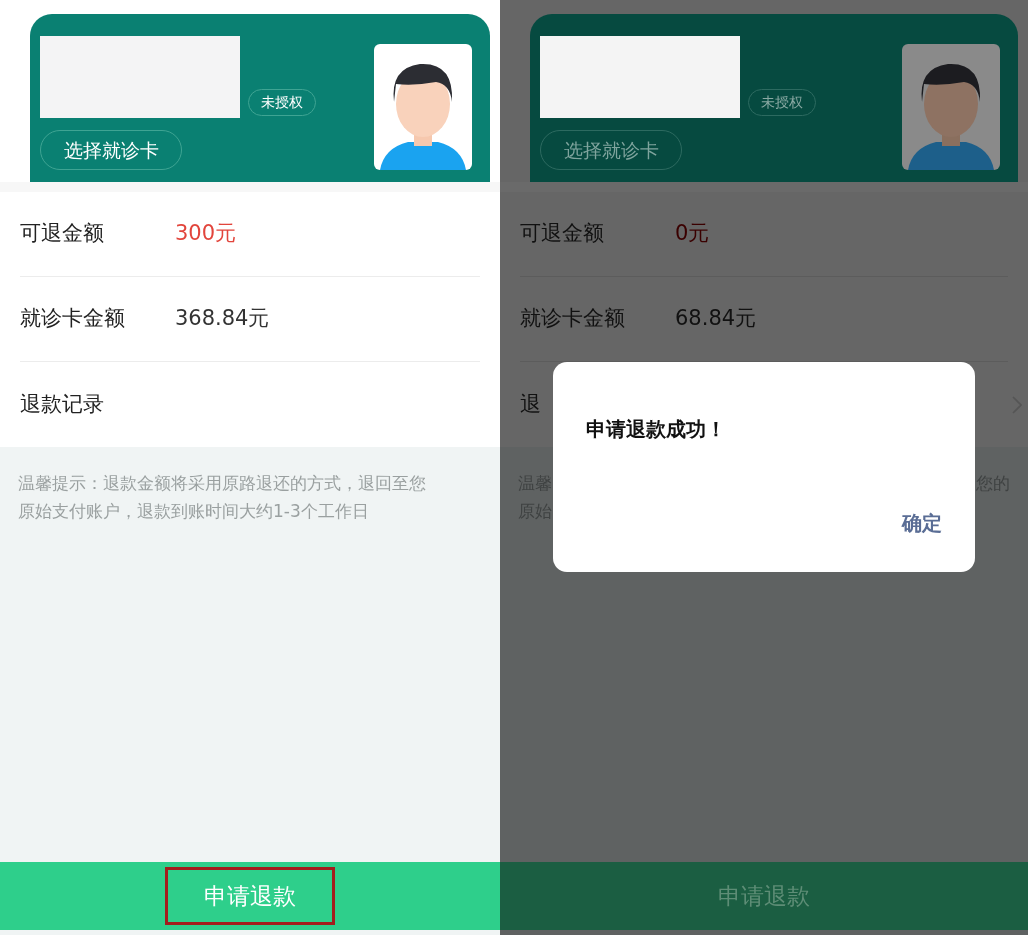 This screenshot has width=1028, height=935. Describe the element at coordinates (222, 483) in the screenshot. I see `tip-text: 温馨提示：退款金额将采用原路退还的方式，退回至您` at that location.